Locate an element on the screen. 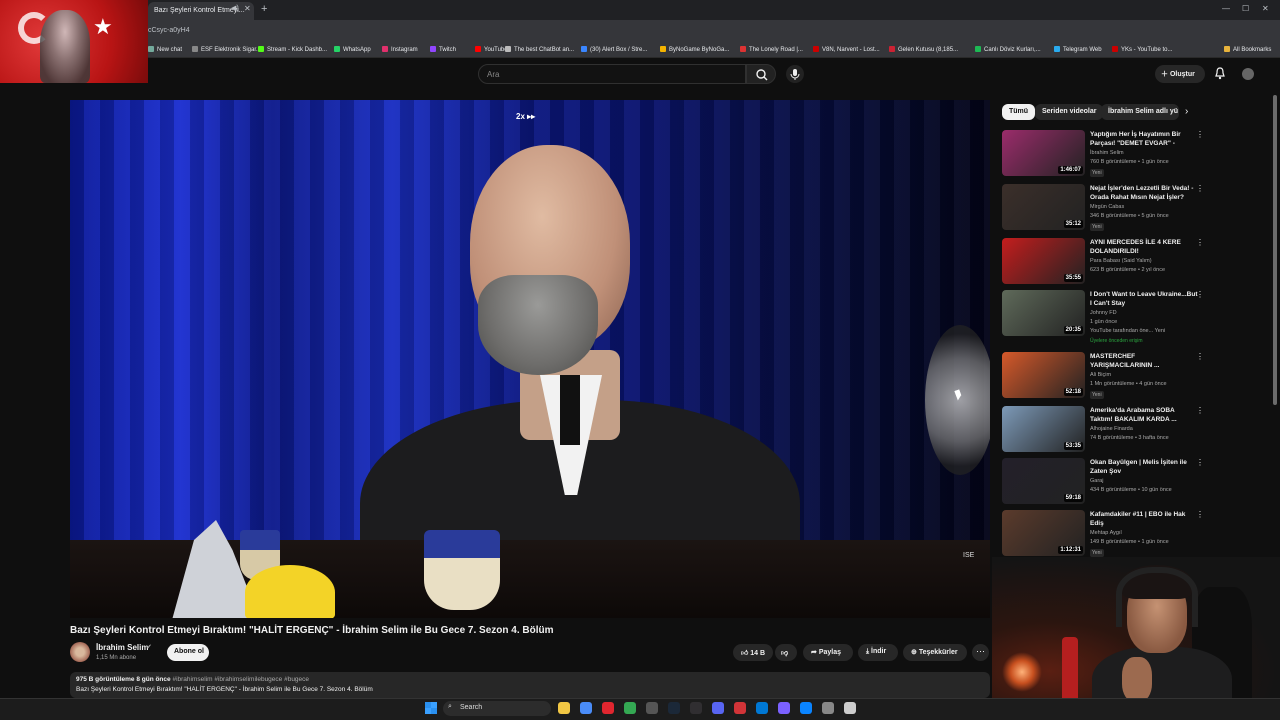 The height and width of the screenshot is (720, 1280). bookmark-item: Twitch is located at coordinates (443, 49).